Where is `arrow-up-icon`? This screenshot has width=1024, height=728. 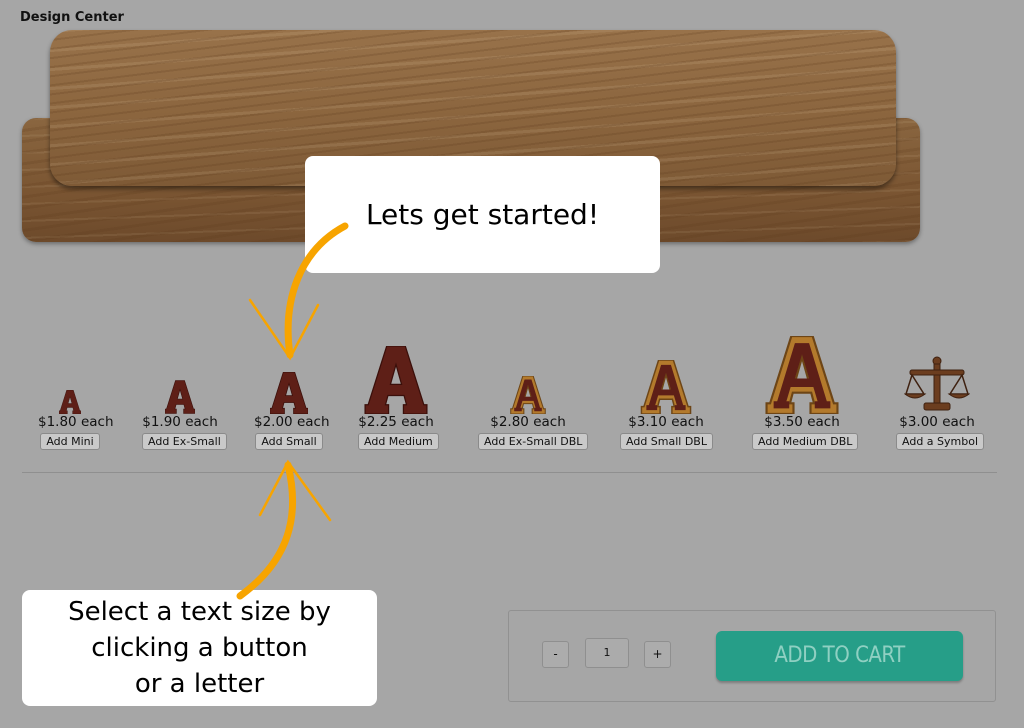 arrow-up-icon is located at coordinates (266, 530).